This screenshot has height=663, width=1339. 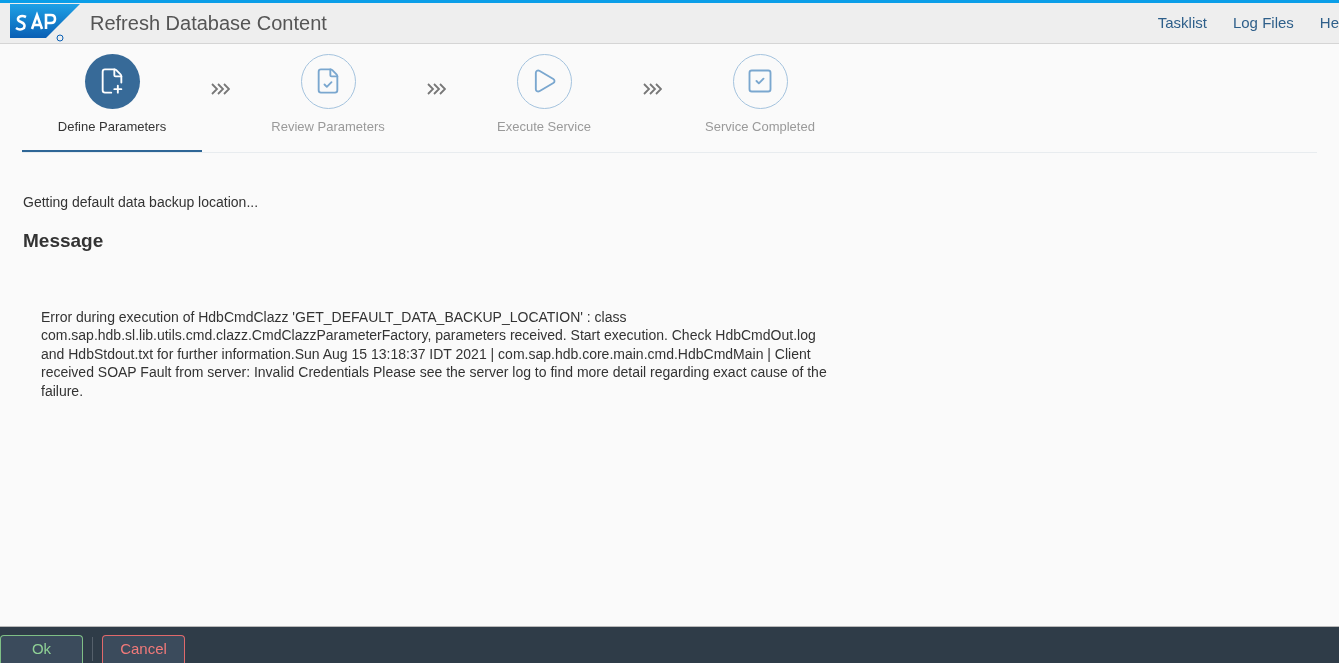 What do you see at coordinates (41, 649) in the screenshot?
I see `footer-button: Ok` at bounding box center [41, 649].